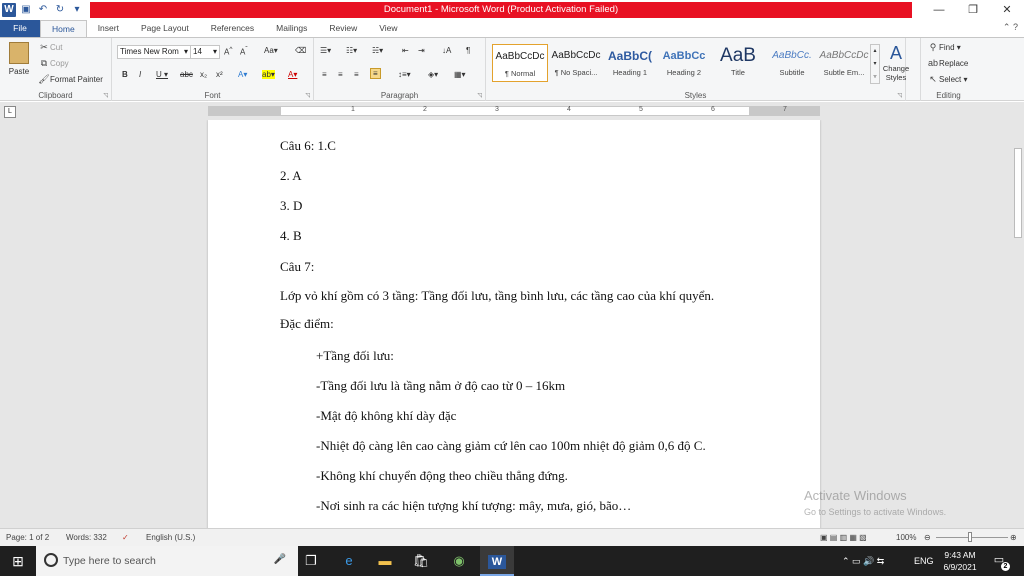  I want to click on select-button: ↖ Select ▾, so click(947, 79).